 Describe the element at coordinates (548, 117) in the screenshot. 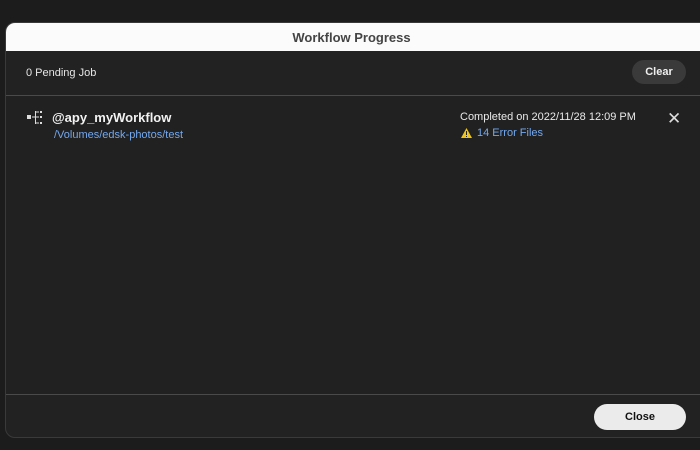

I see `job-status: Completed on 2022/11/28 12:09 PM` at that location.